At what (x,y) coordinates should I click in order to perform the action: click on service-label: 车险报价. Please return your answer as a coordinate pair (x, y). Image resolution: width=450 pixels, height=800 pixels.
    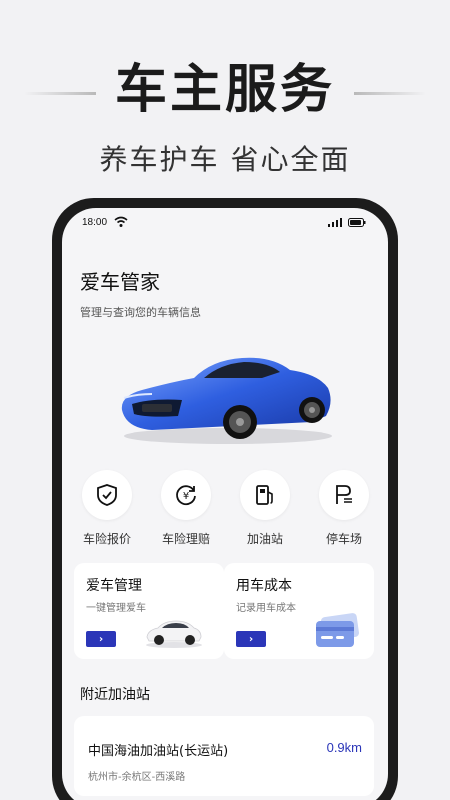
    Looking at the image, I should click on (106, 539).